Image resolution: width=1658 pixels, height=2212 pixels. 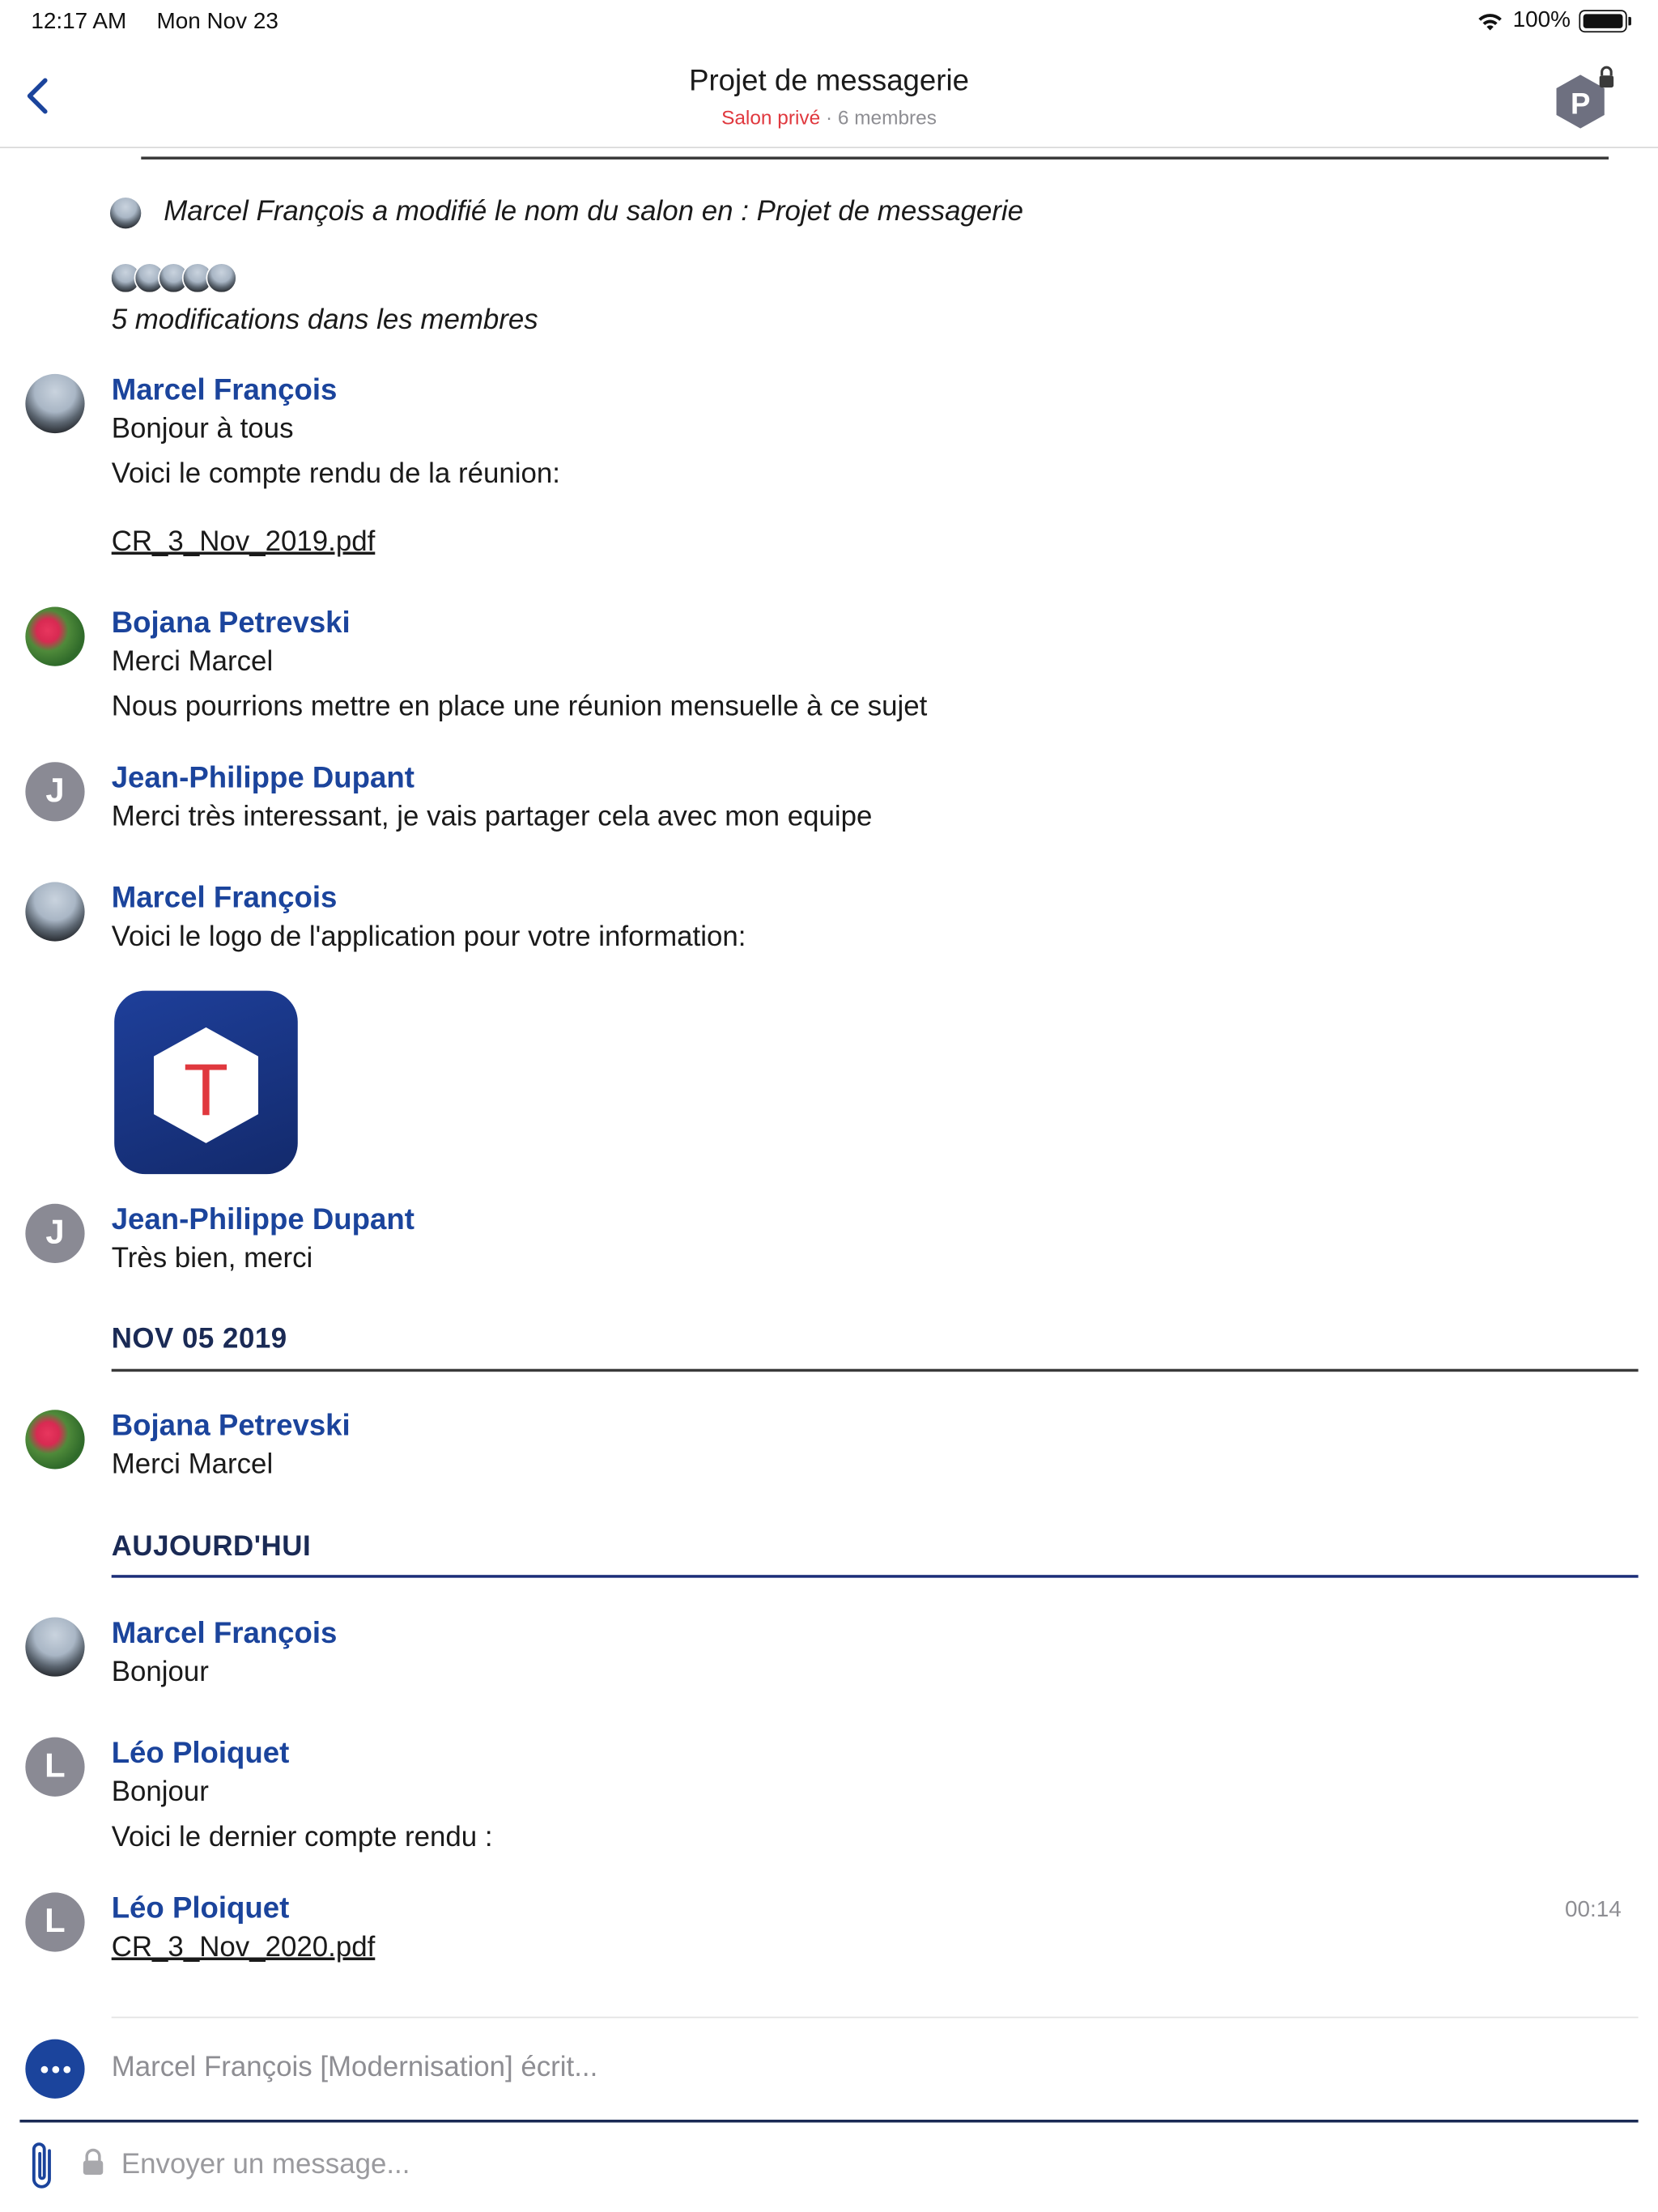 What do you see at coordinates (887, 117) in the screenshot?
I see `member-count: 6 membres` at bounding box center [887, 117].